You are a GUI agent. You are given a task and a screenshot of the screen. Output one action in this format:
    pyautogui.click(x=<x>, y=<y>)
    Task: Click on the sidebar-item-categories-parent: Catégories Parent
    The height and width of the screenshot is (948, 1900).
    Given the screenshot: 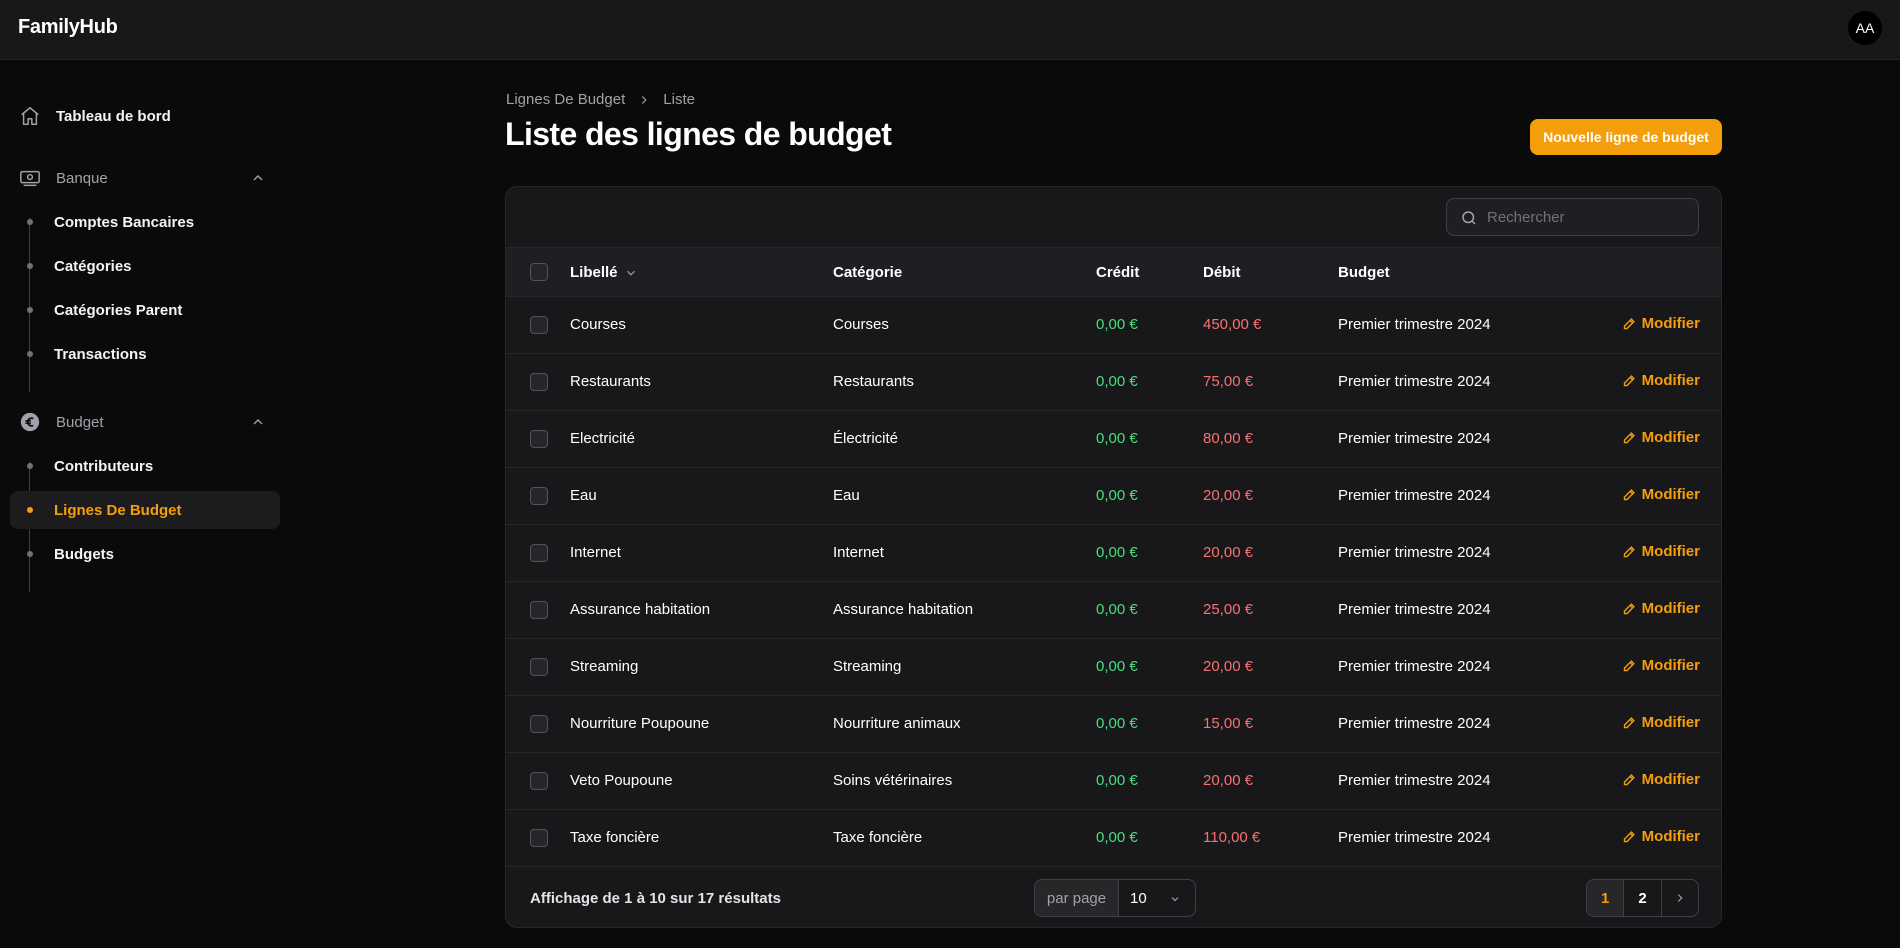 What is the action you would take?
    pyautogui.click(x=145, y=310)
    